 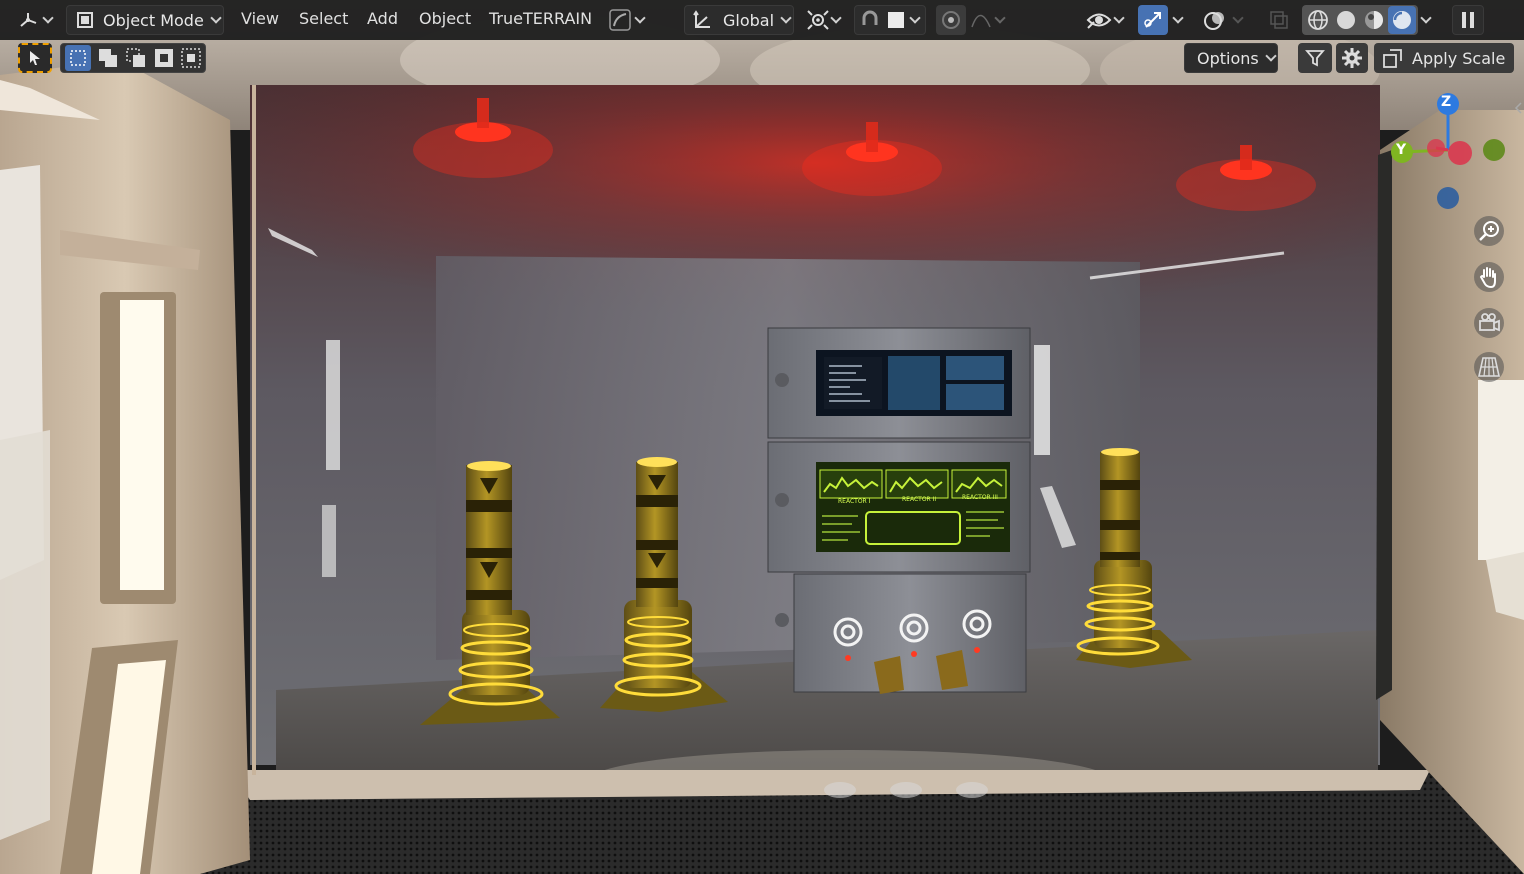 What do you see at coordinates (620, 20) in the screenshot?
I see `curve-icon` at bounding box center [620, 20].